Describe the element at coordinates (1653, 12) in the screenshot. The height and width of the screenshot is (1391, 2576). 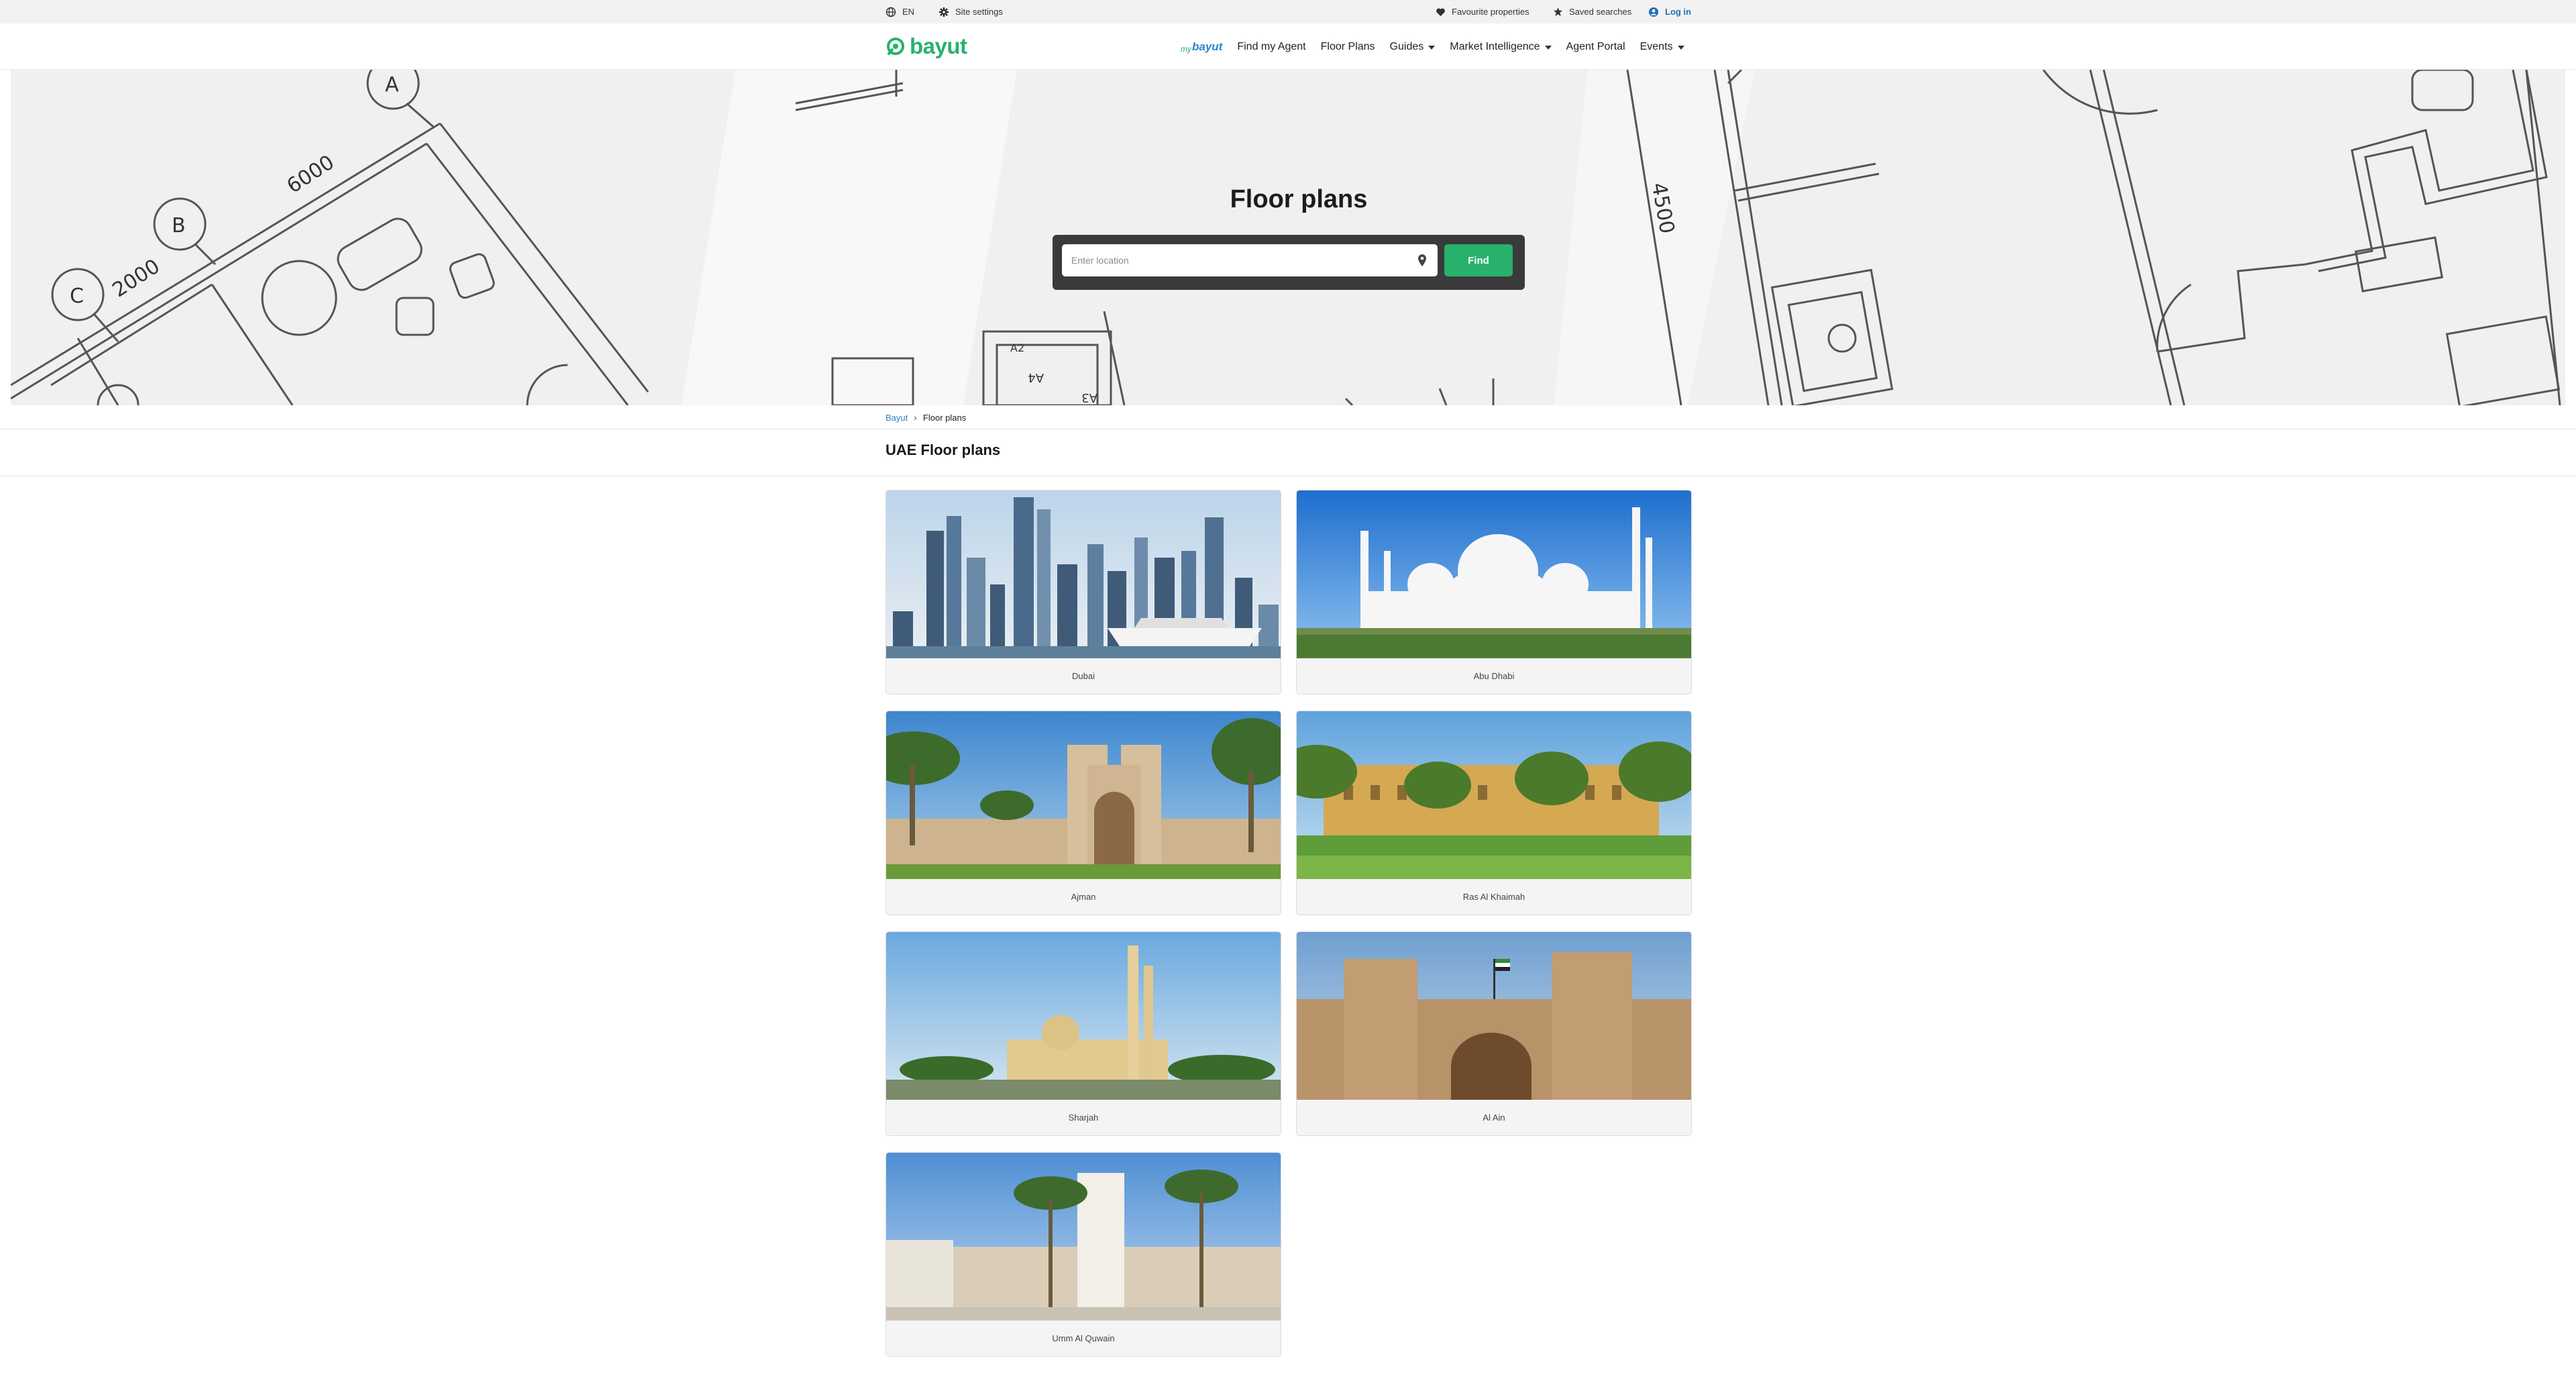
I see `user-icon` at that location.